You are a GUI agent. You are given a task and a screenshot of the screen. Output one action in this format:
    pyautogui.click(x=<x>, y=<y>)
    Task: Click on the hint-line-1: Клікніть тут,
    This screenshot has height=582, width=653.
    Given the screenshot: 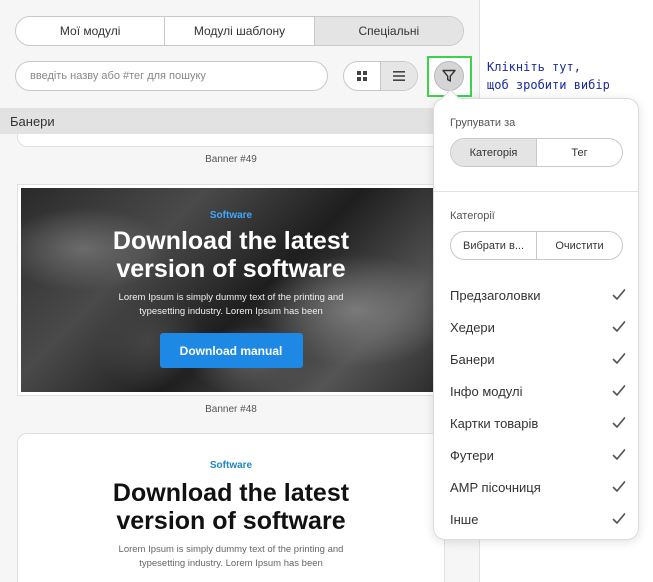 What is the action you would take?
    pyautogui.click(x=534, y=67)
    